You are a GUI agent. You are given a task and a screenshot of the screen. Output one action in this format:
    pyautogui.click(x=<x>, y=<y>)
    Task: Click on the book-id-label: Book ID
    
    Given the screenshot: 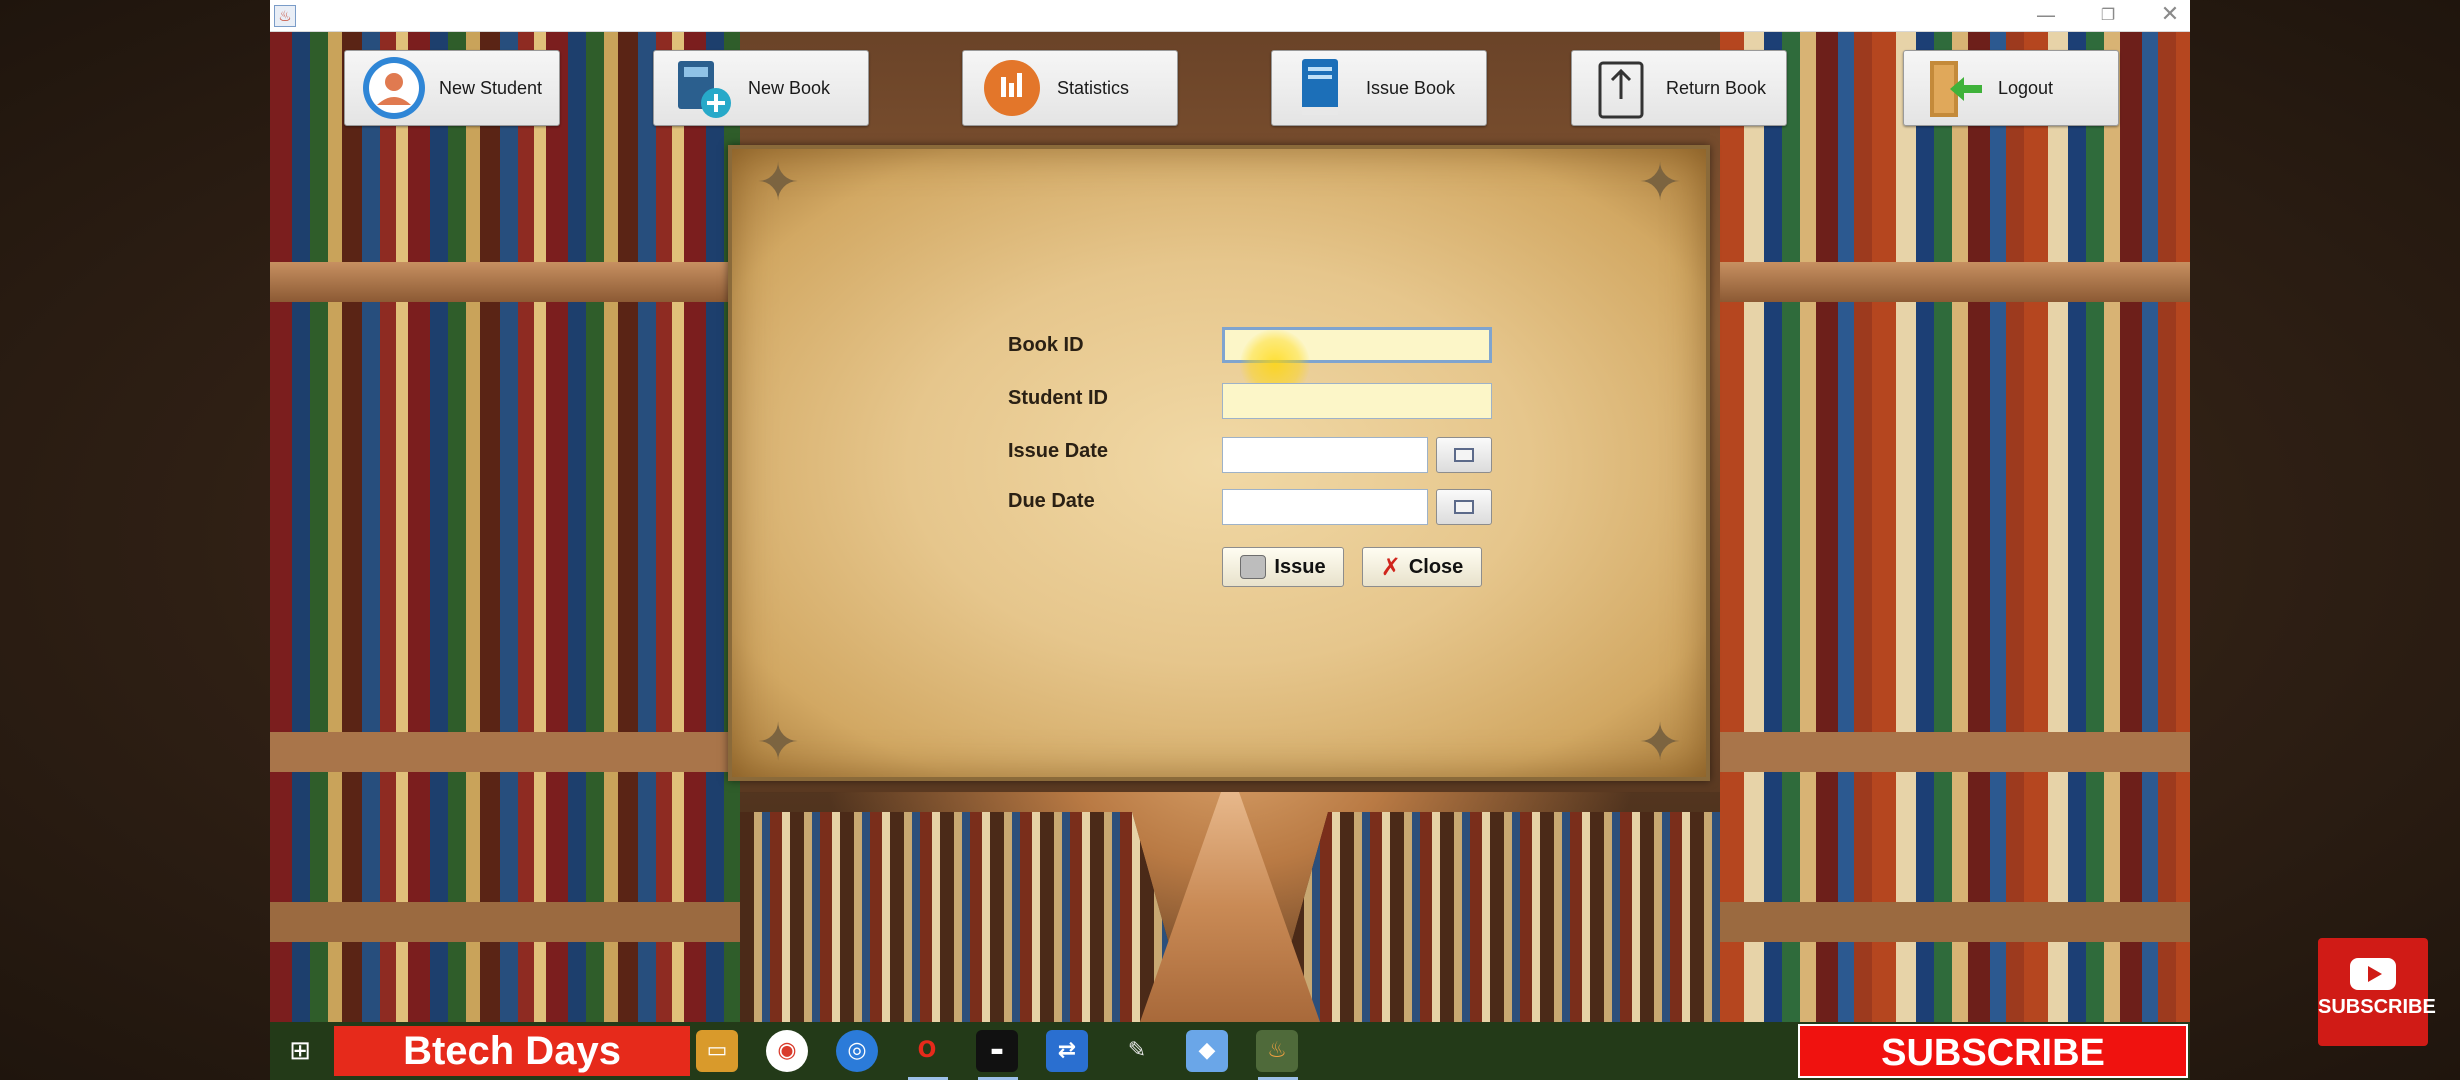 What is the action you would take?
    pyautogui.click(x=1046, y=345)
    